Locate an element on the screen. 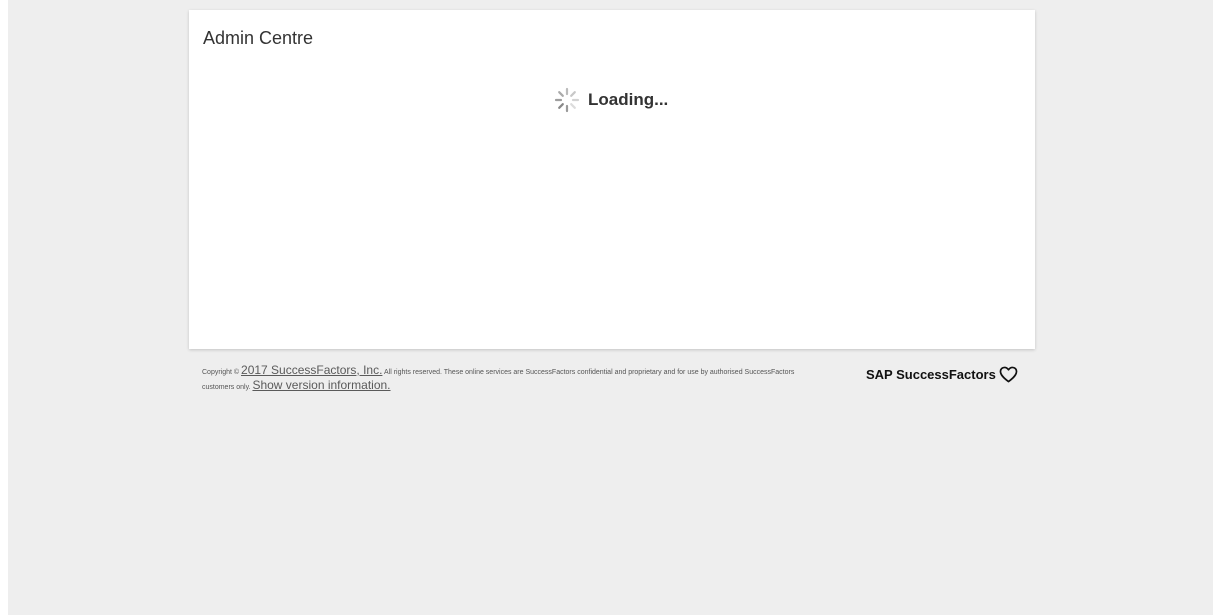 The height and width of the screenshot is (615, 1213). copyright-prefix: Copyright © is located at coordinates (221, 372).